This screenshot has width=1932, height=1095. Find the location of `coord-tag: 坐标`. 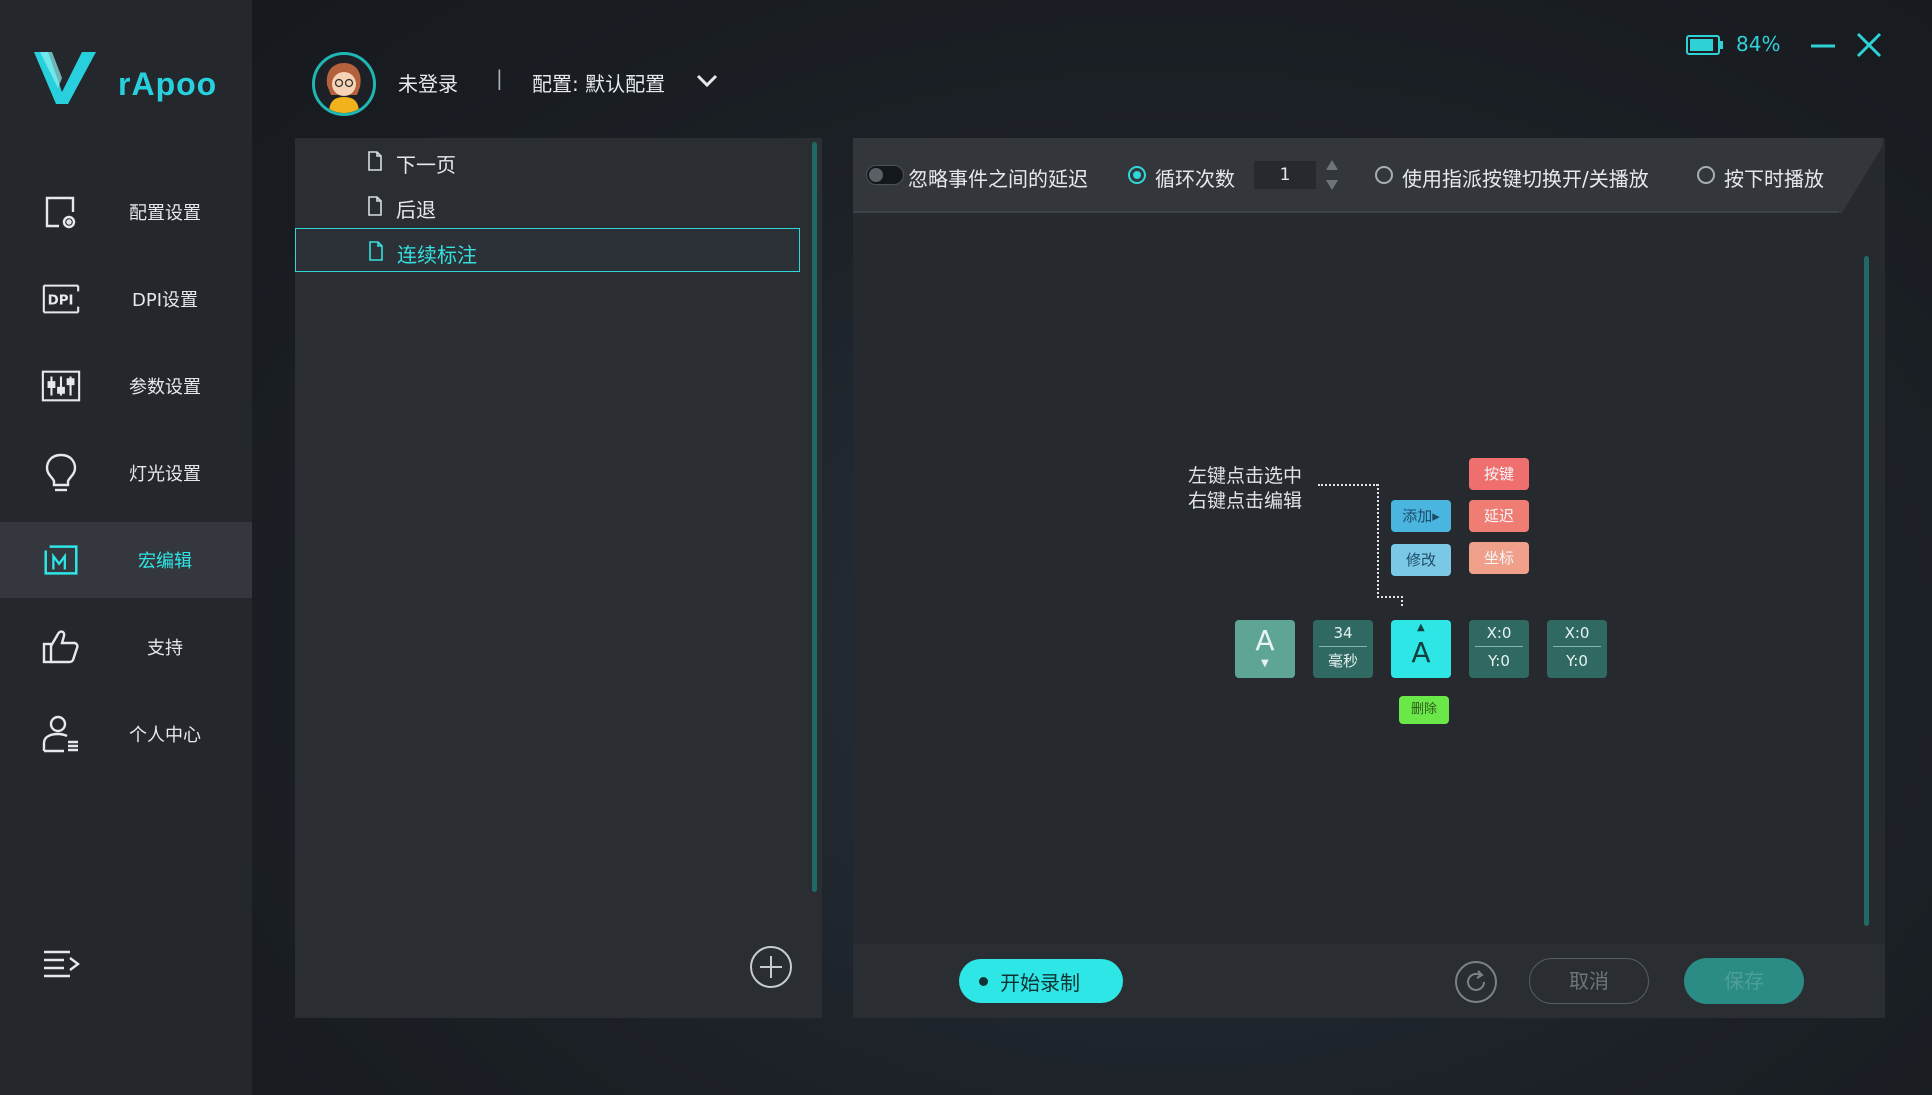

coord-tag: 坐标 is located at coordinates (1499, 558).